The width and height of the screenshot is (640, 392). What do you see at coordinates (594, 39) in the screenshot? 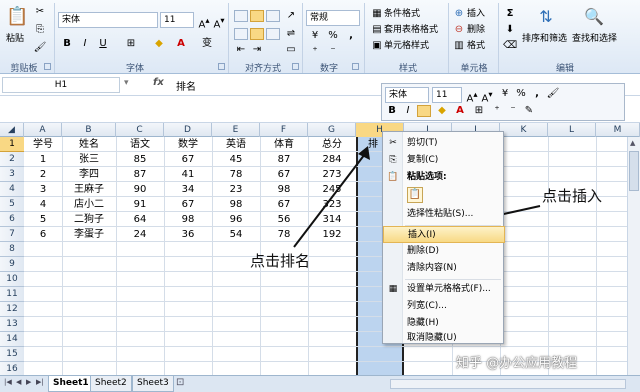
I see `find-select-button: 查找和选择` at bounding box center [594, 39].